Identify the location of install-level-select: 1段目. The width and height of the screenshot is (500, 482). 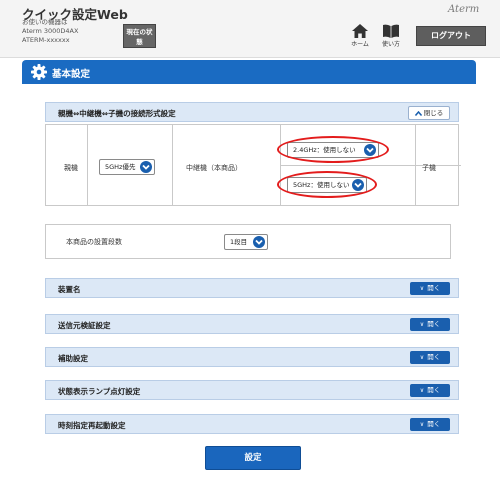
(246, 242).